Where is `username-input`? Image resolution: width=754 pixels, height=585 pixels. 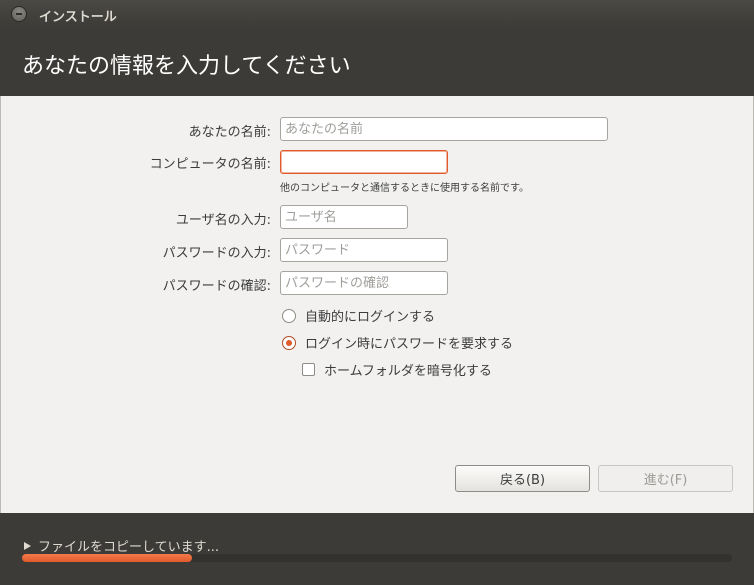
username-input is located at coordinates (344, 217).